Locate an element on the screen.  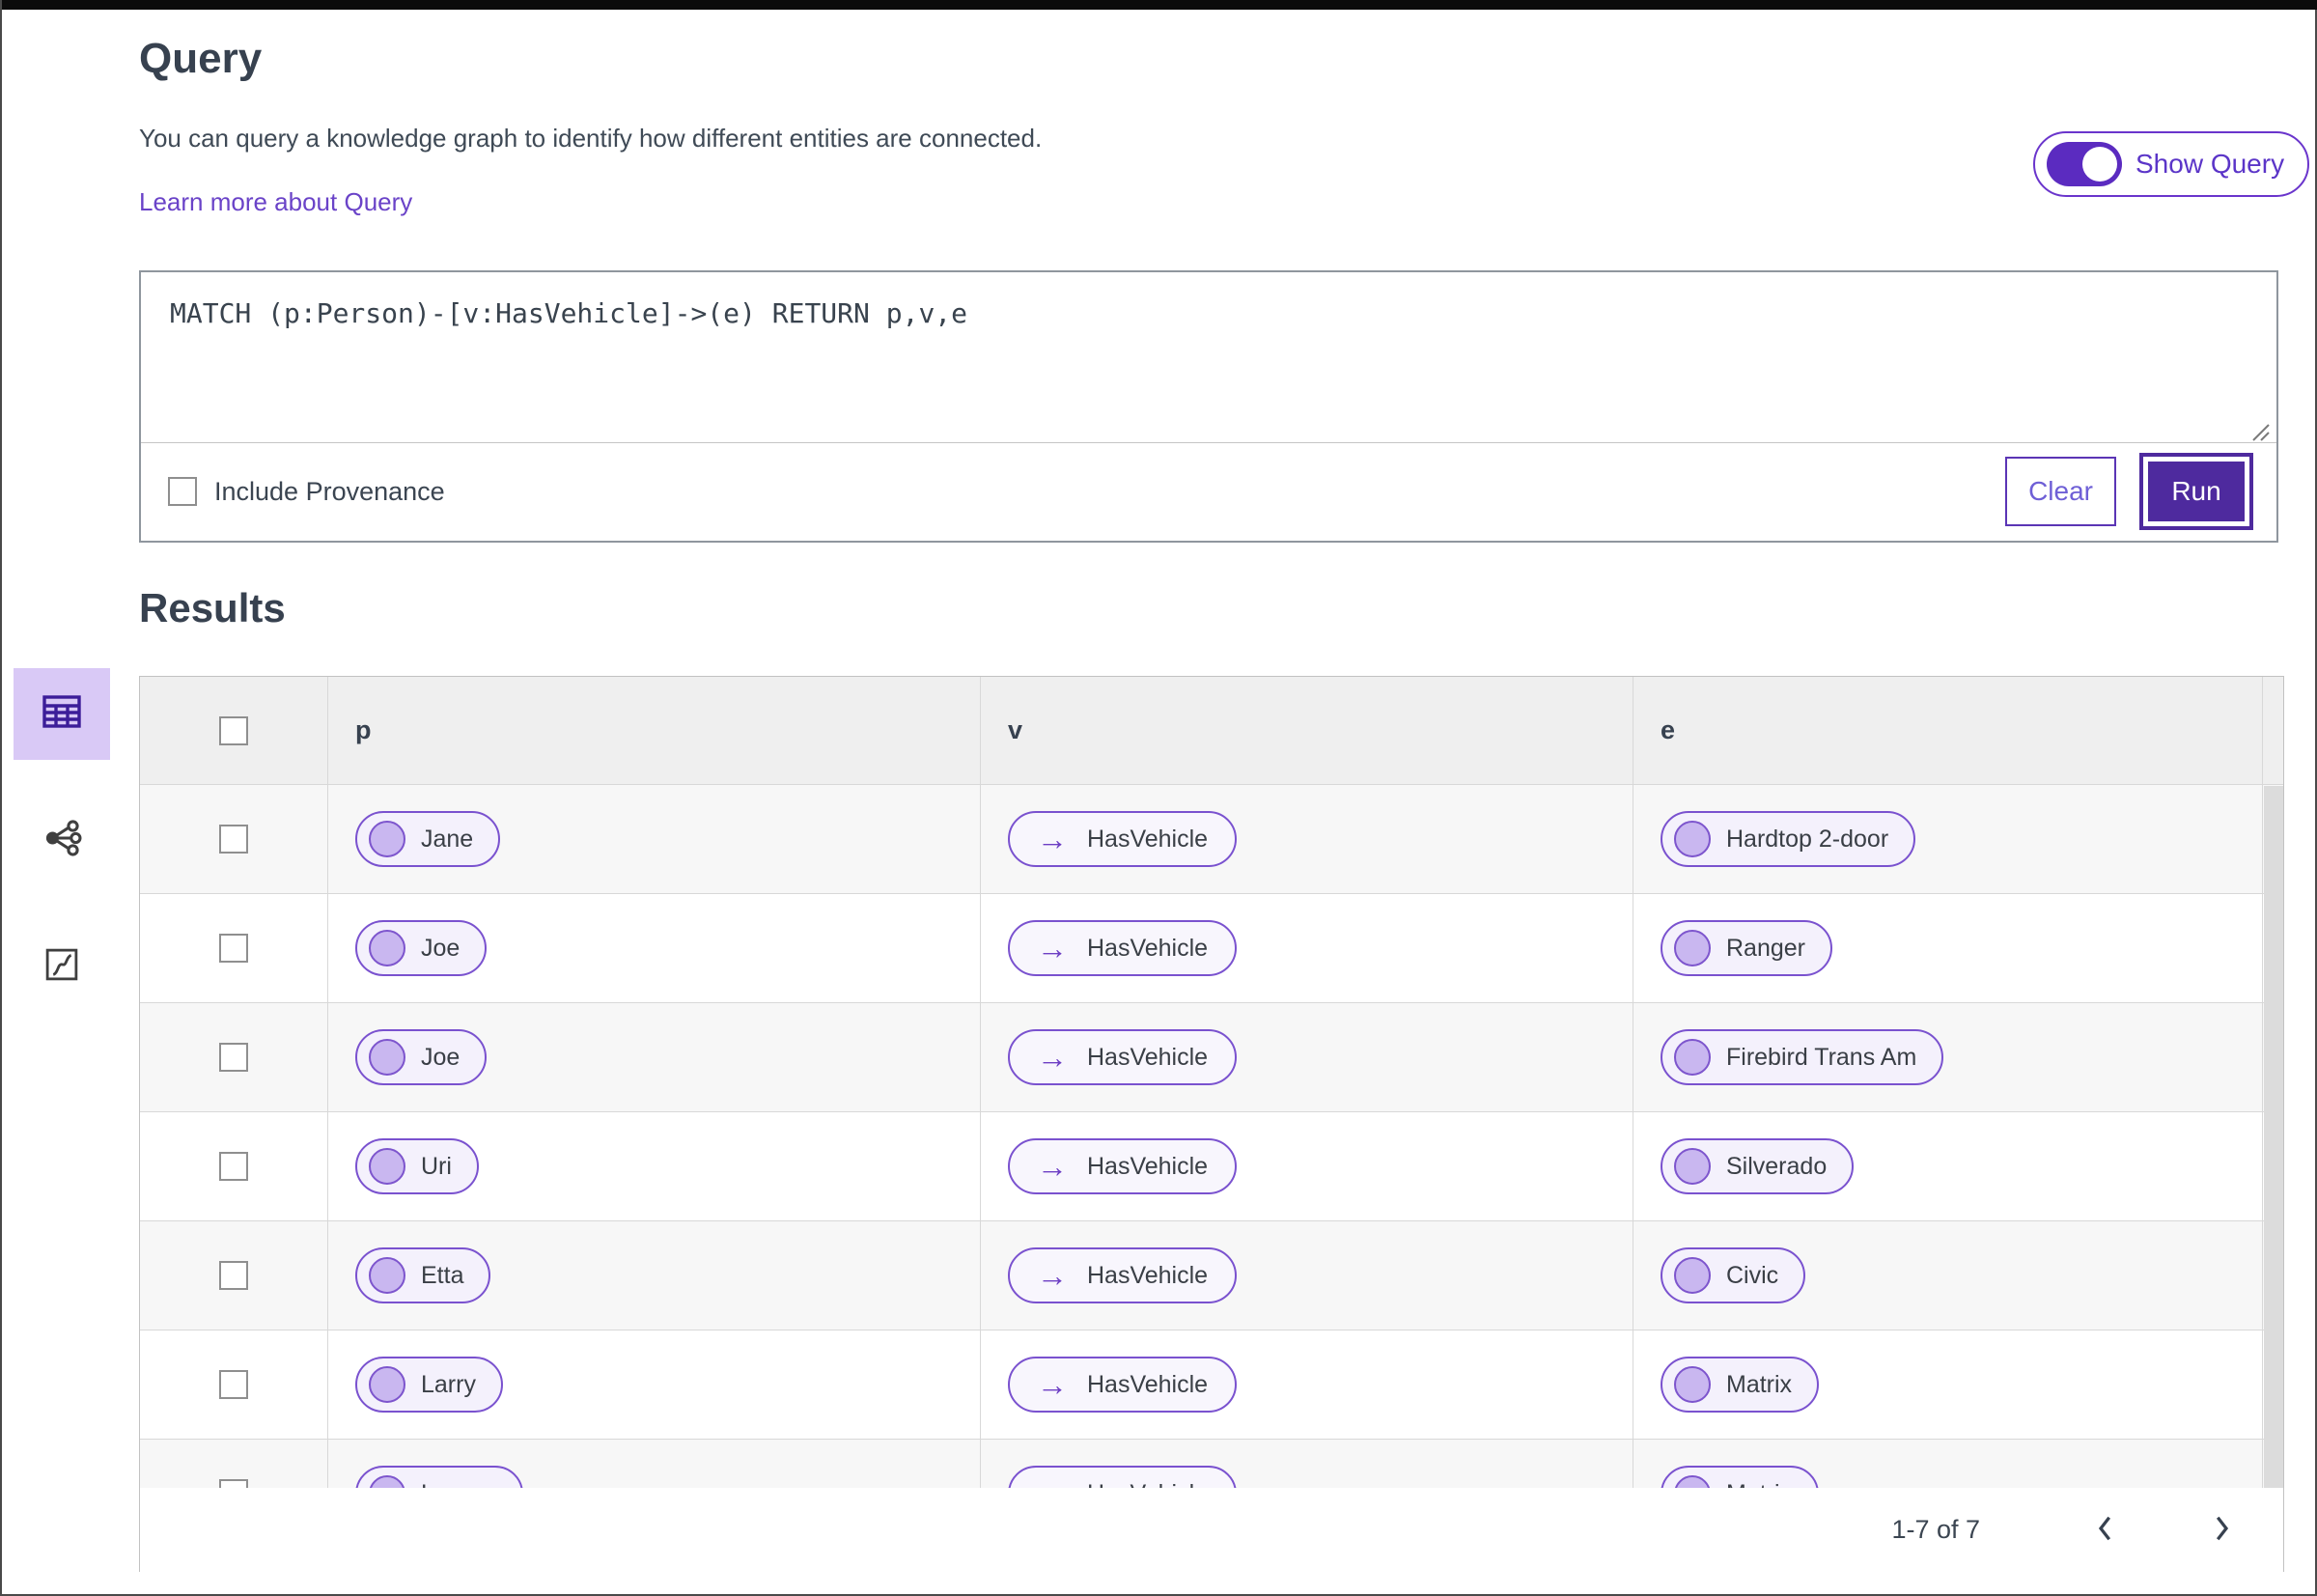
node-pill: Civic is located at coordinates (1733, 1275).